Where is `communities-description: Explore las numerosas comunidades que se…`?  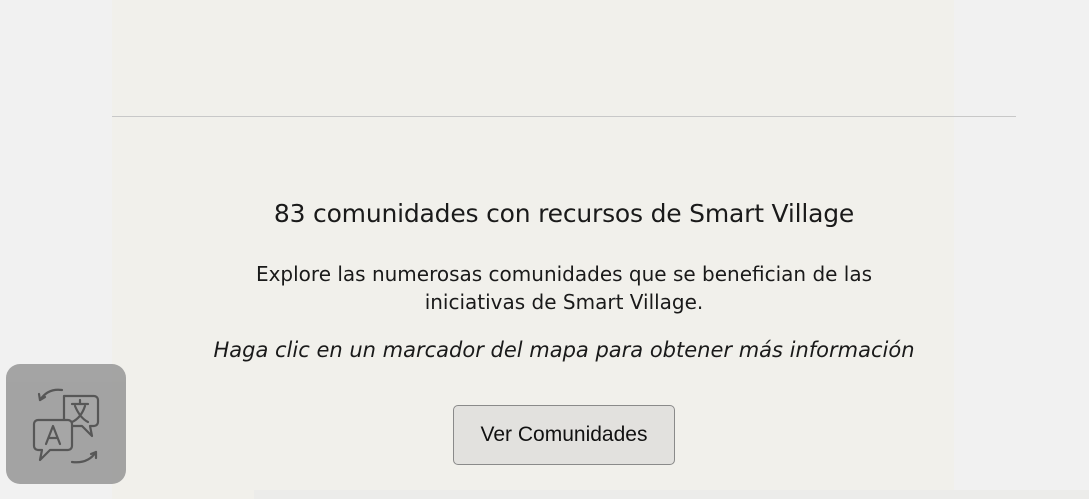 communities-description: Explore las numerosas comunidades que se… is located at coordinates (564, 288).